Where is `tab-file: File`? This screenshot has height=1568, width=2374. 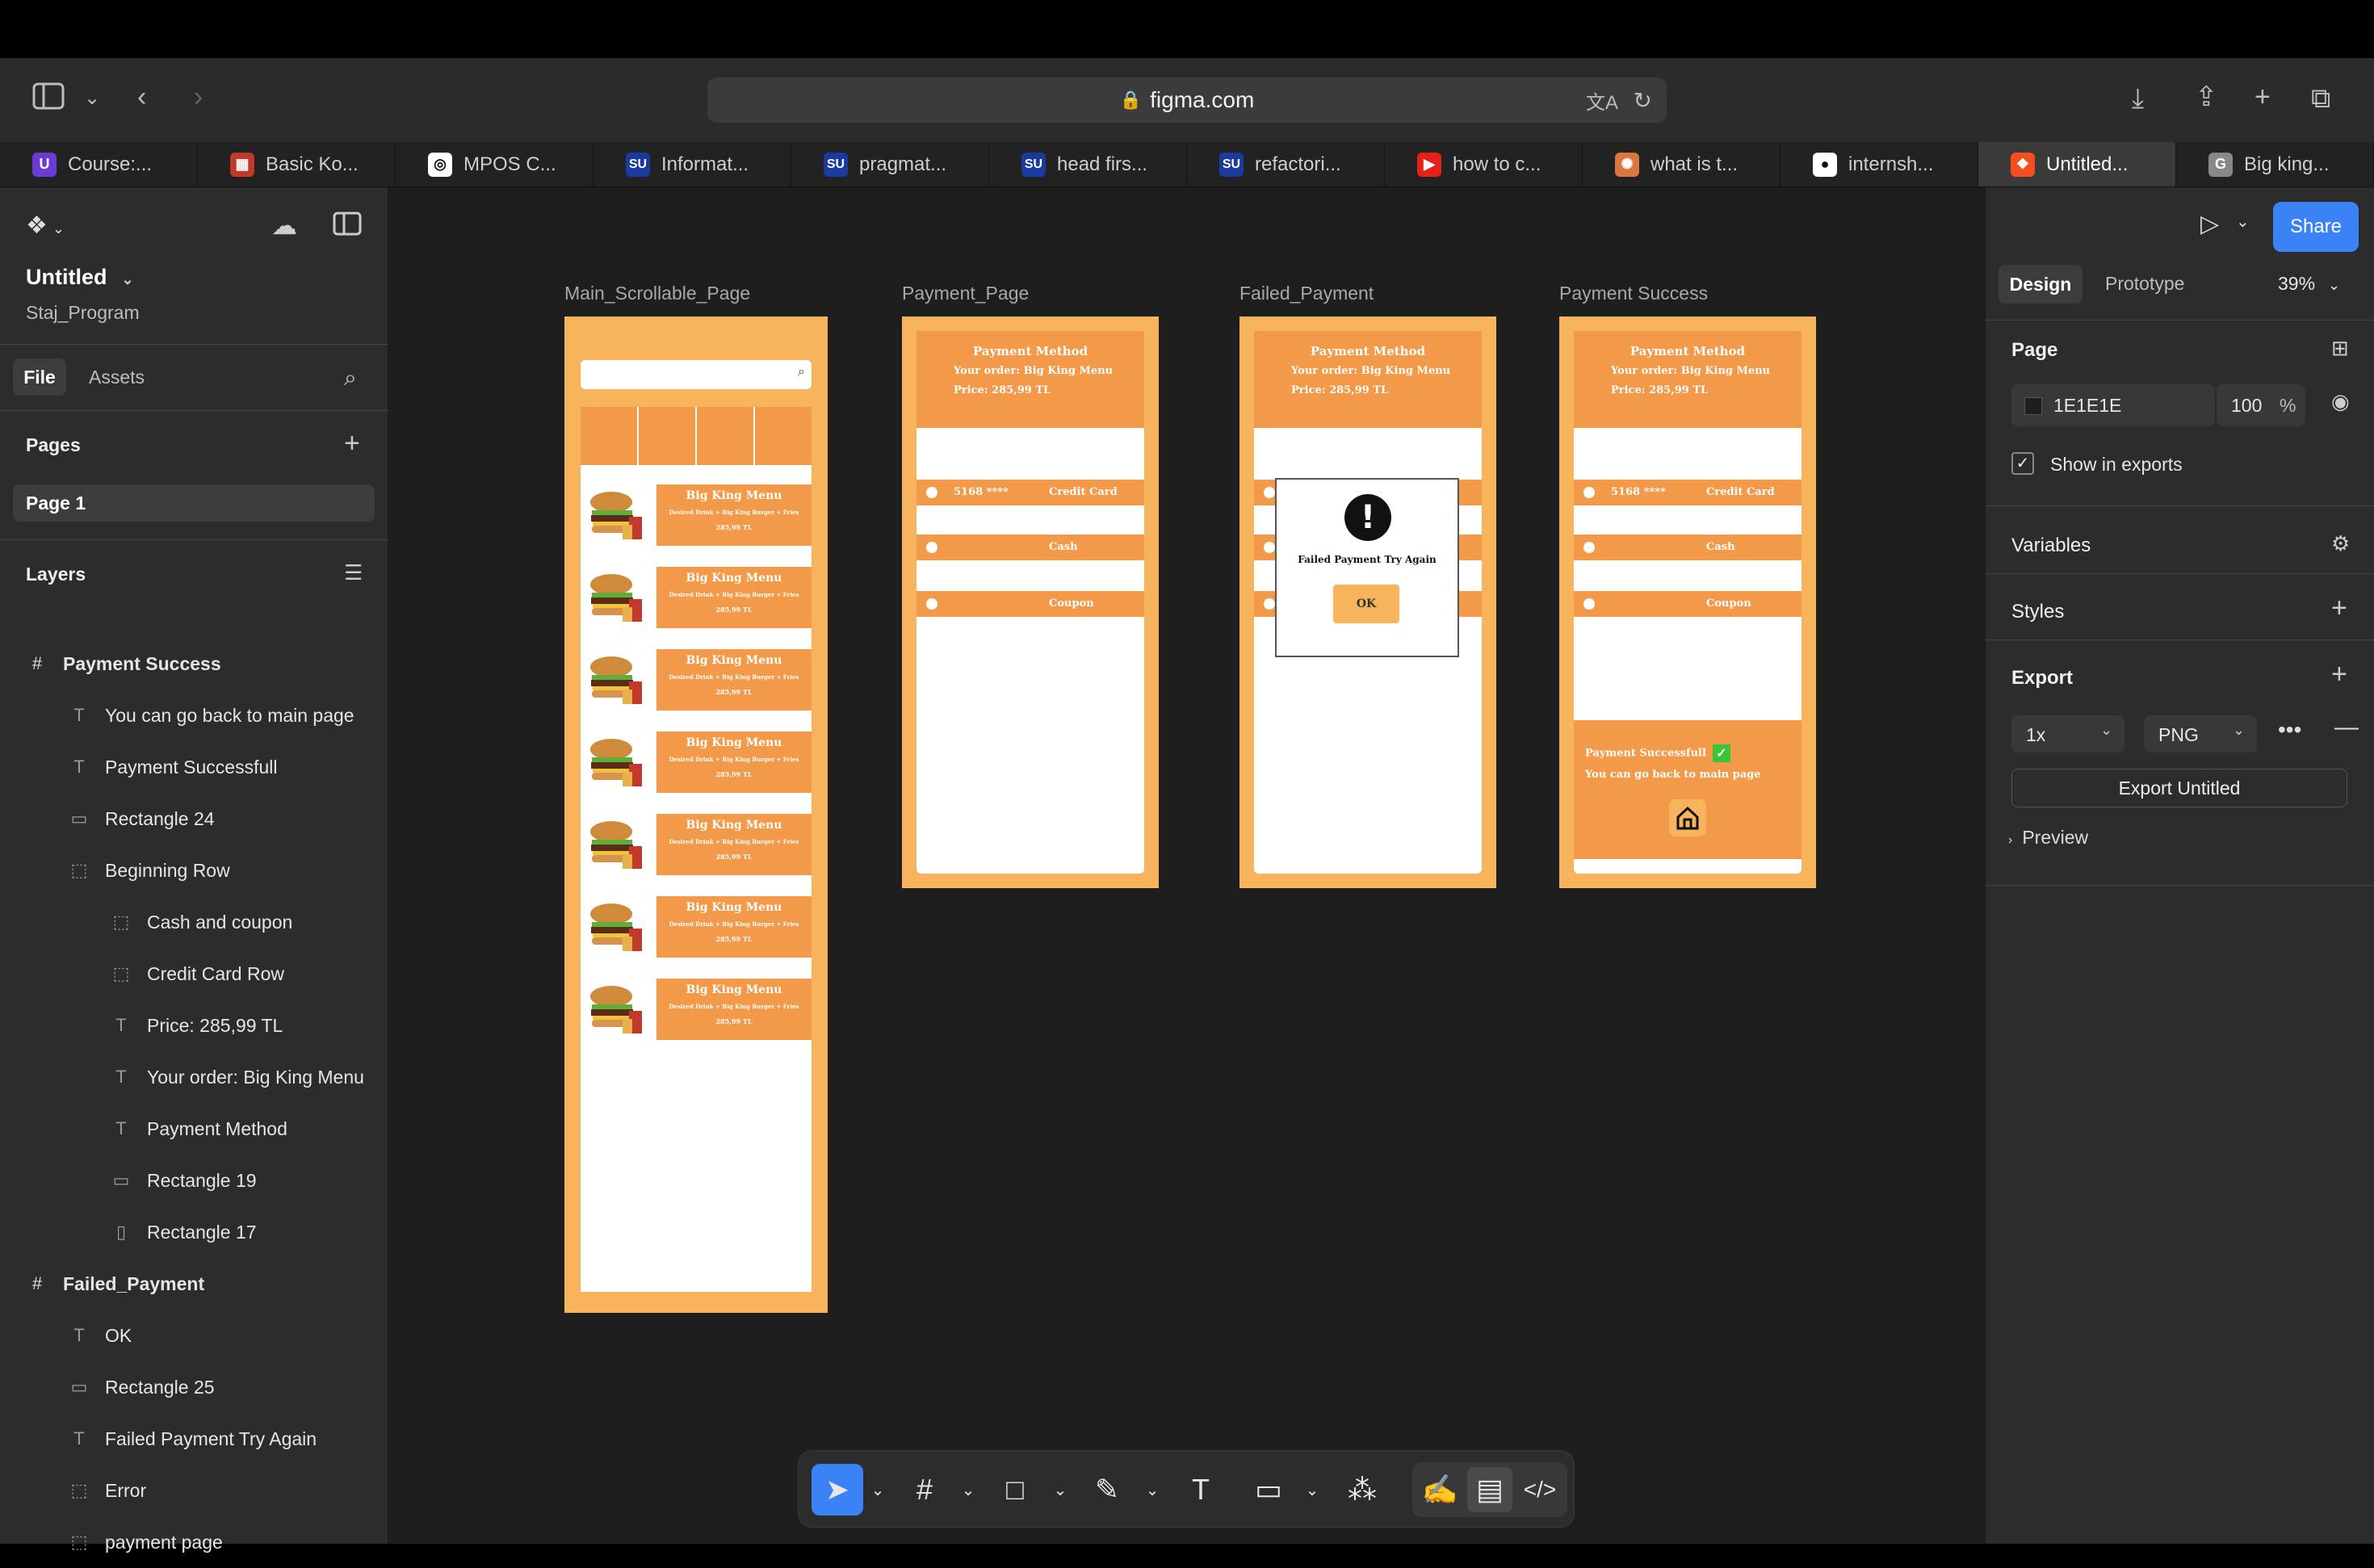
tab-file: File is located at coordinates (39, 377).